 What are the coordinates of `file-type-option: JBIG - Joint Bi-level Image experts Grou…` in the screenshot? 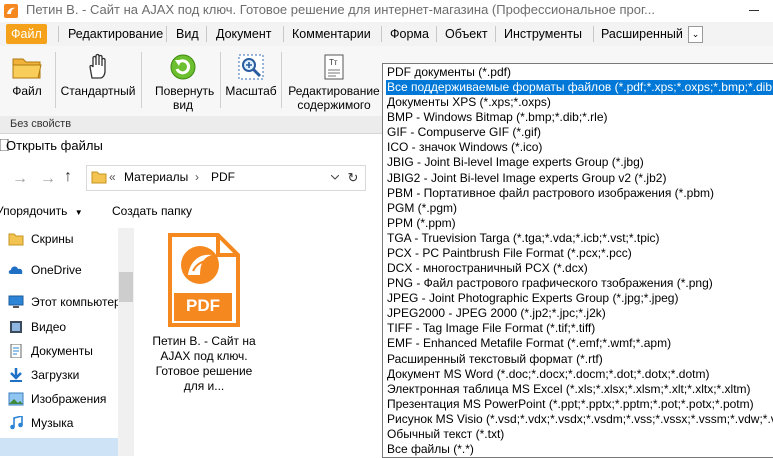 It's located at (579, 162).